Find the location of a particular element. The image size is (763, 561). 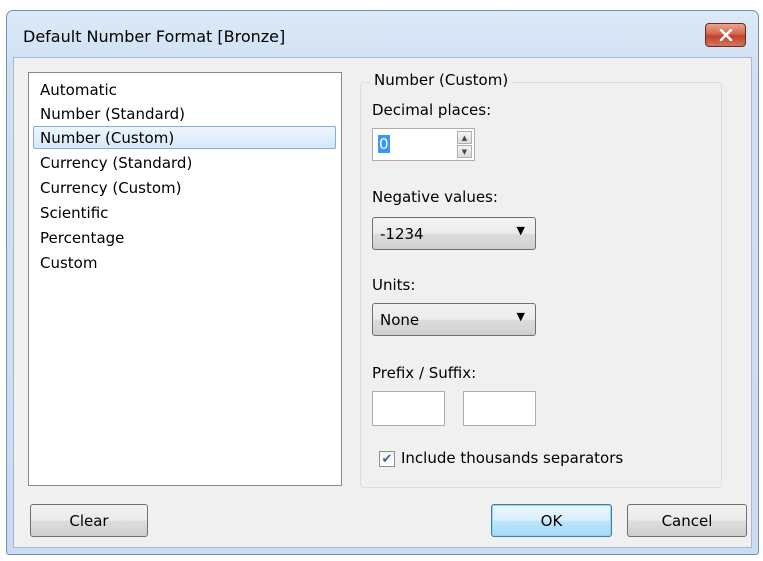

list-item-currency-custom: Currency (Custom) is located at coordinates (184, 187).